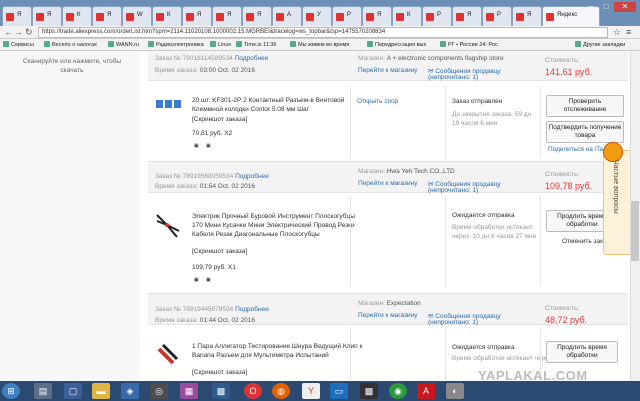  Describe the element at coordinates (281, 391) in the screenshot. I see `firefox-icon: ◍` at that location.